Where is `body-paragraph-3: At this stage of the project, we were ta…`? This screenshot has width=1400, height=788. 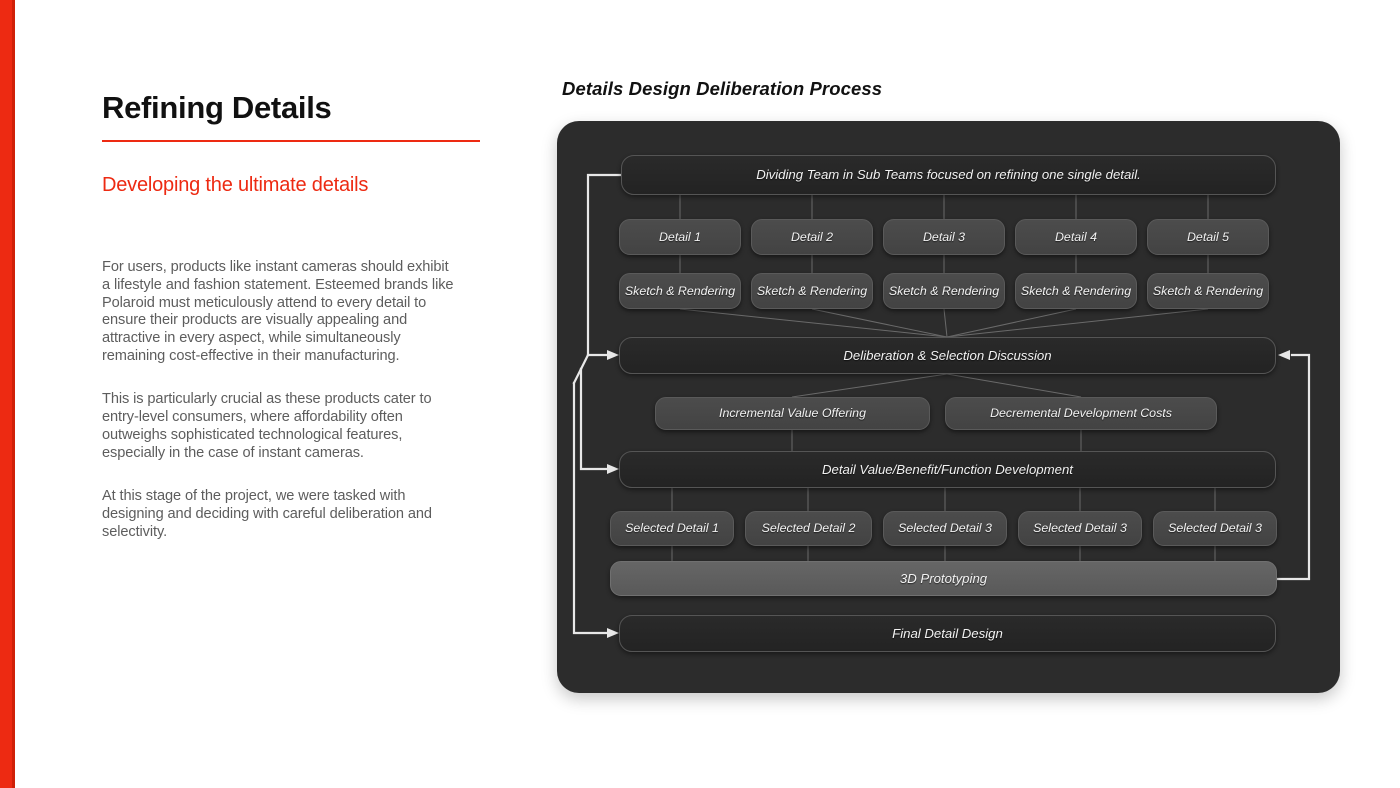
body-paragraph-3: At this stage of the project, we were ta… is located at coordinates (267, 514).